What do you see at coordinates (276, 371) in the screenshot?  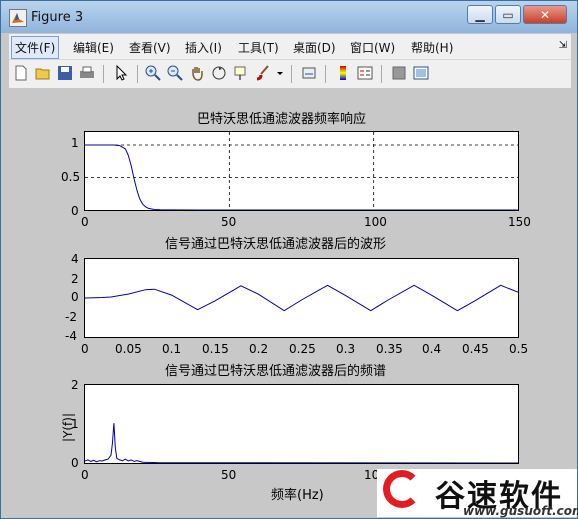 I see `plot3-title: 信号通过巴特沃思低通滤波器后的频谱` at bounding box center [276, 371].